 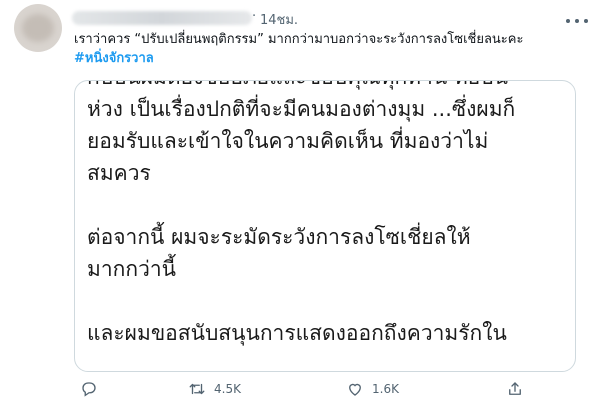 What do you see at coordinates (577, 21) in the screenshot?
I see `more-options-icon` at bounding box center [577, 21].